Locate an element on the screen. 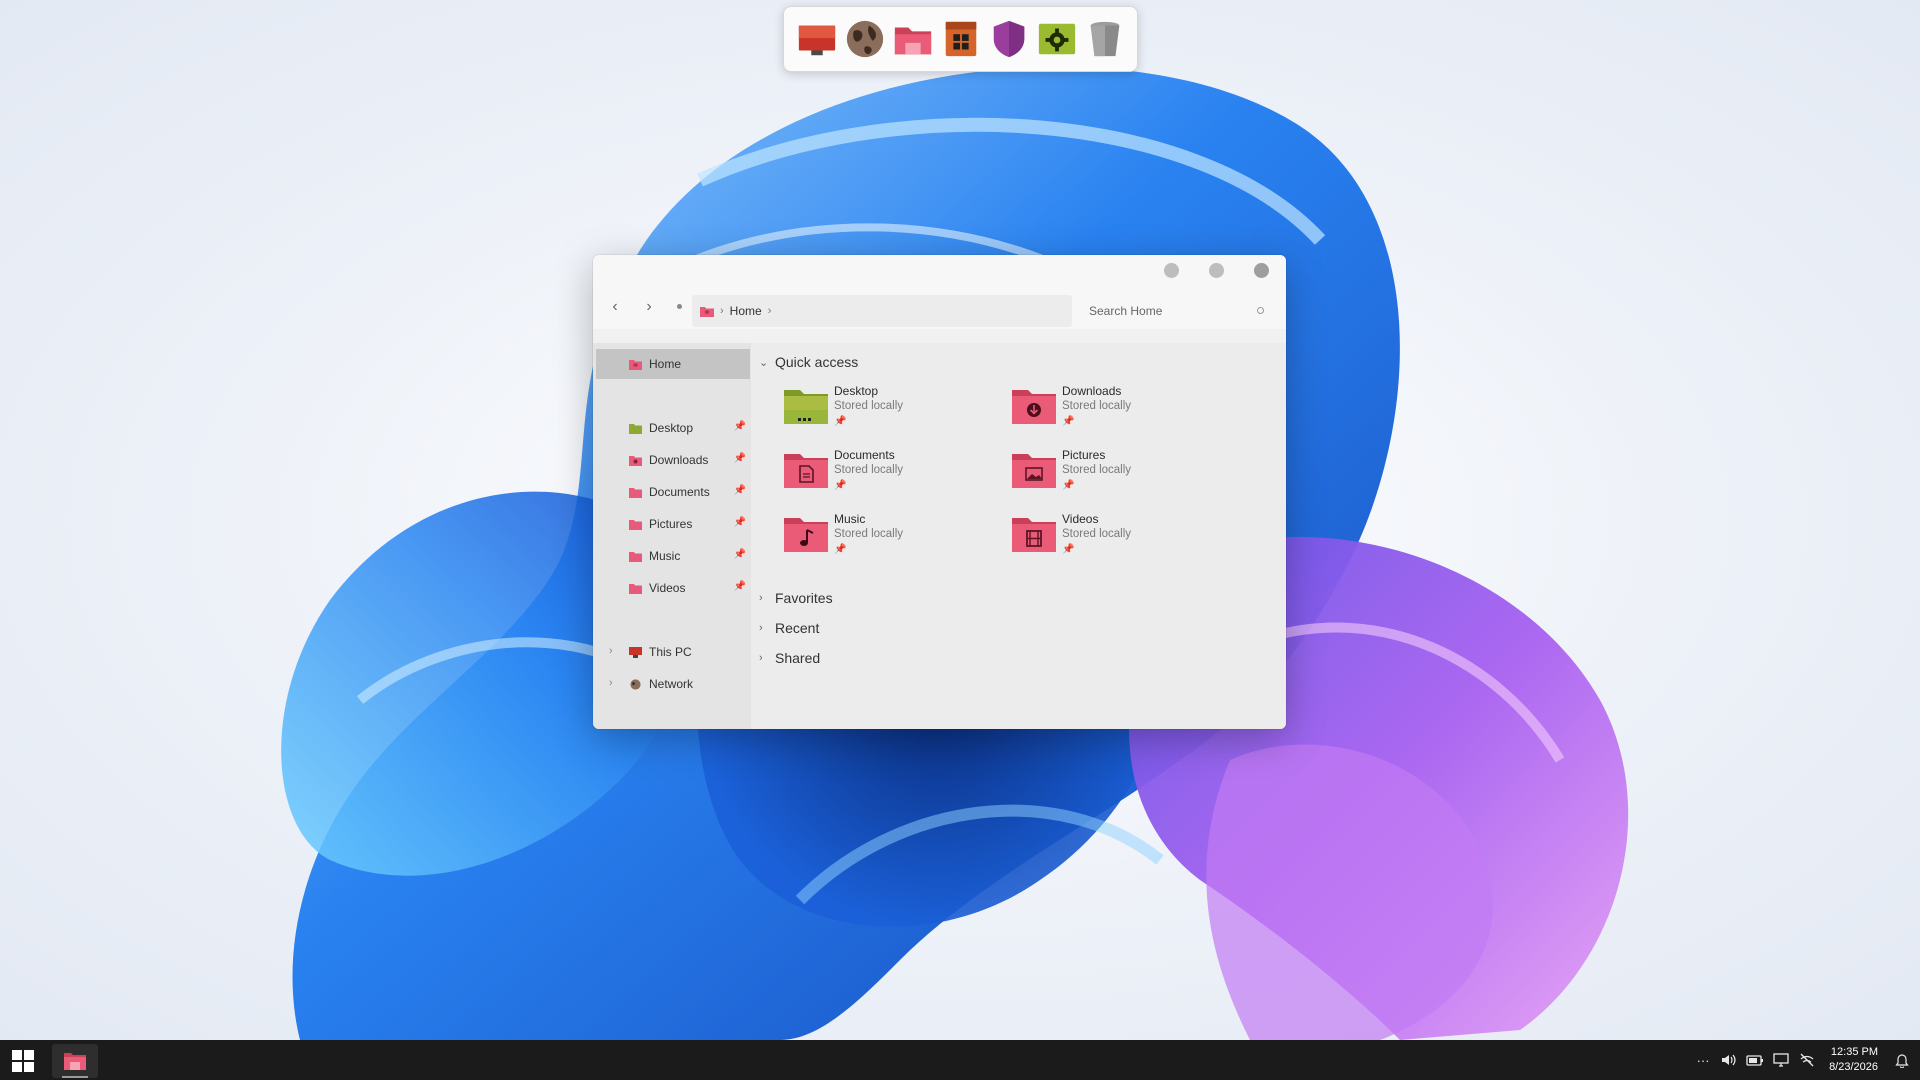 Image resolution: width=1920 pixels, height=1080 pixels. close-button is located at coordinates (1261, 270).